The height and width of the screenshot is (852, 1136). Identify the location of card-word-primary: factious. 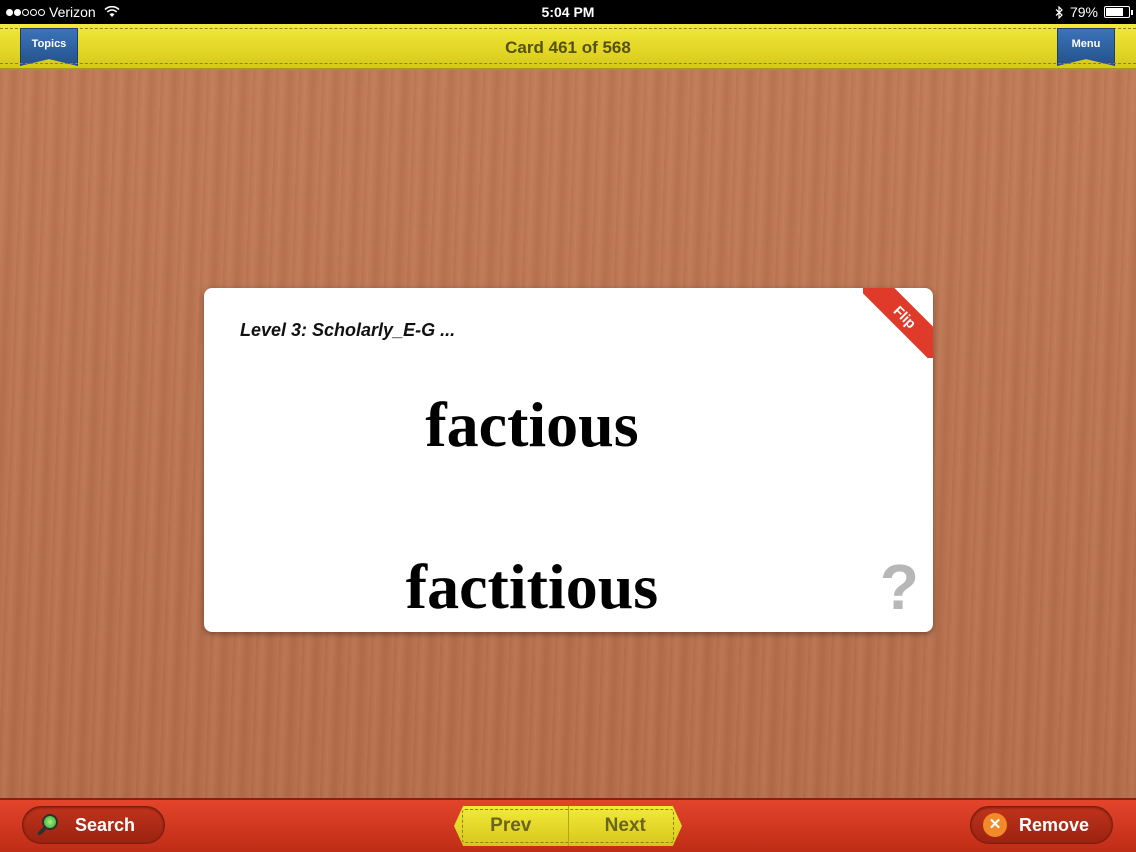
(532, 424).